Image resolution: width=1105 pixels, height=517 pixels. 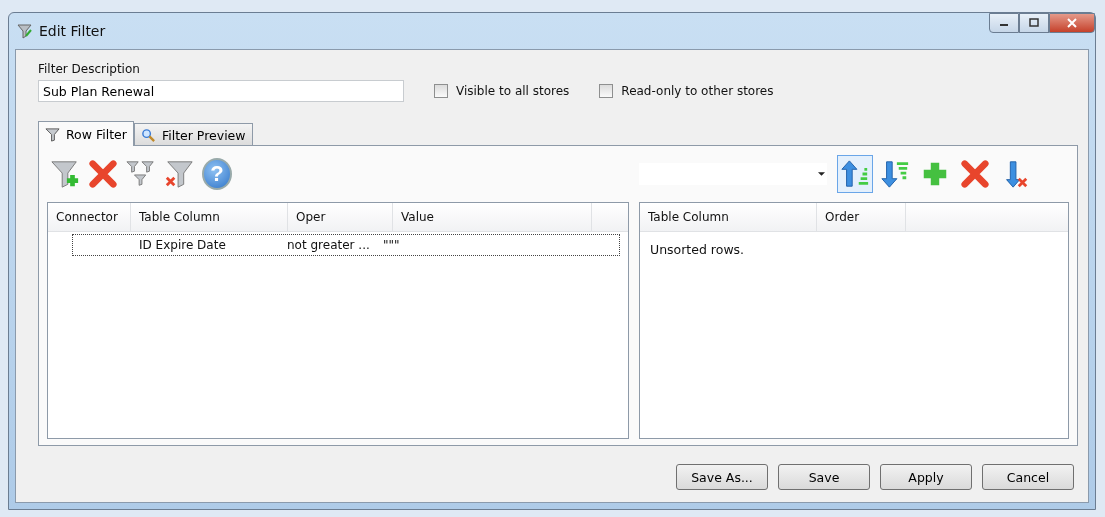 I want to click on column-header: Value, so click(x=492, y=217).